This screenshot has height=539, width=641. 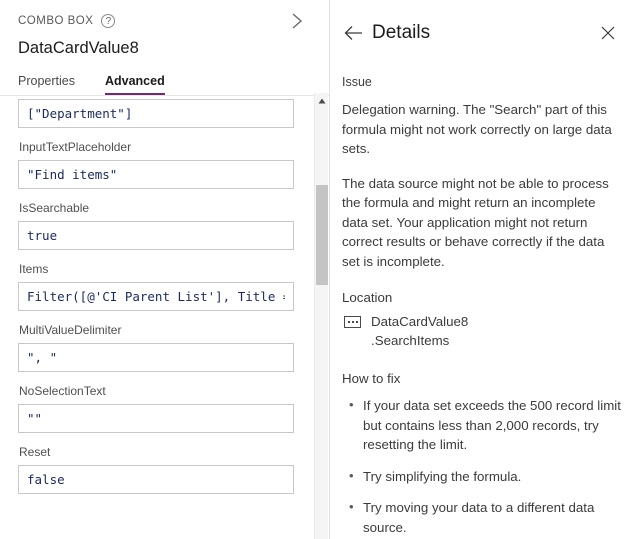 What do you see at coordinates (419, 331) in the screenshot?
I see `location-text: DataCardValue8 .SearchItems` at bounding box center [419, 331].